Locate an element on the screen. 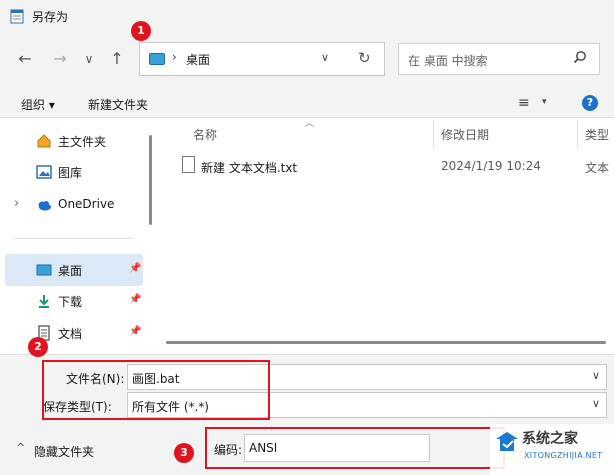  horizontal-scrollbar is located at coordinates (386, 342).